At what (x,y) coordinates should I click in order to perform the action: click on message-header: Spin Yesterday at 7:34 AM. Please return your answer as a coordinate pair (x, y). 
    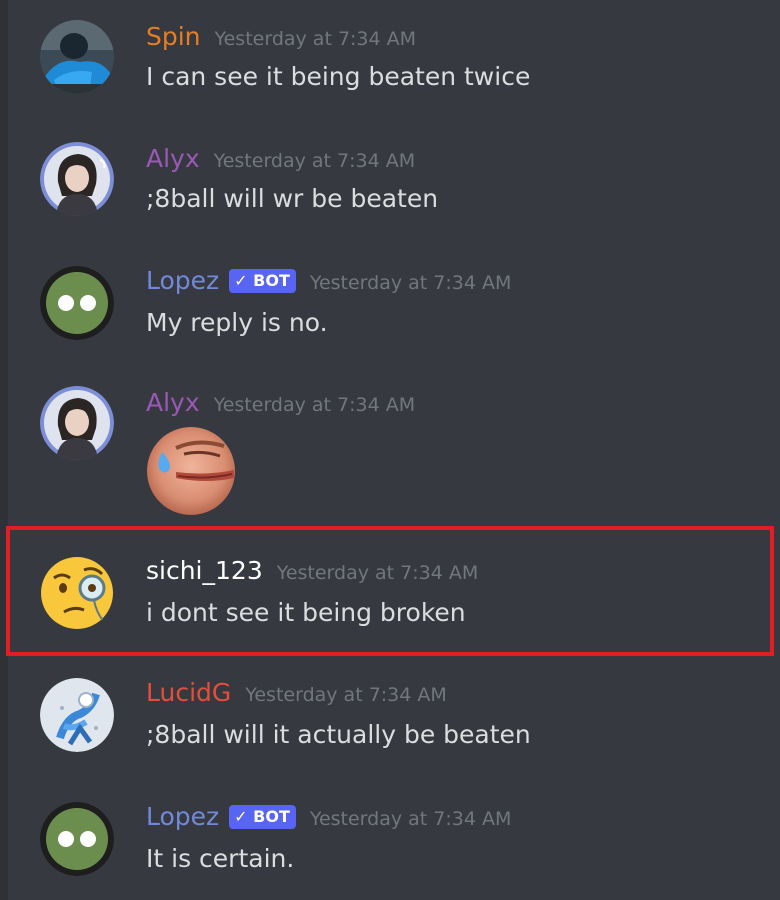
    Looking at the image, I should click on (281, 36).